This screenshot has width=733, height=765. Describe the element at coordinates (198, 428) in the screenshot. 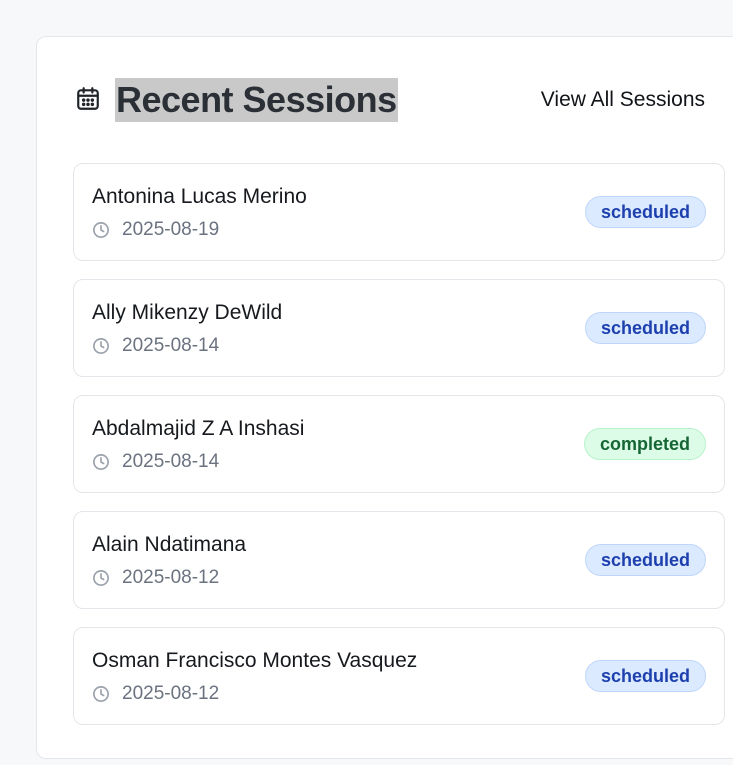

I see `session-name: Abdalmajid Z A Inshasi` at that location.